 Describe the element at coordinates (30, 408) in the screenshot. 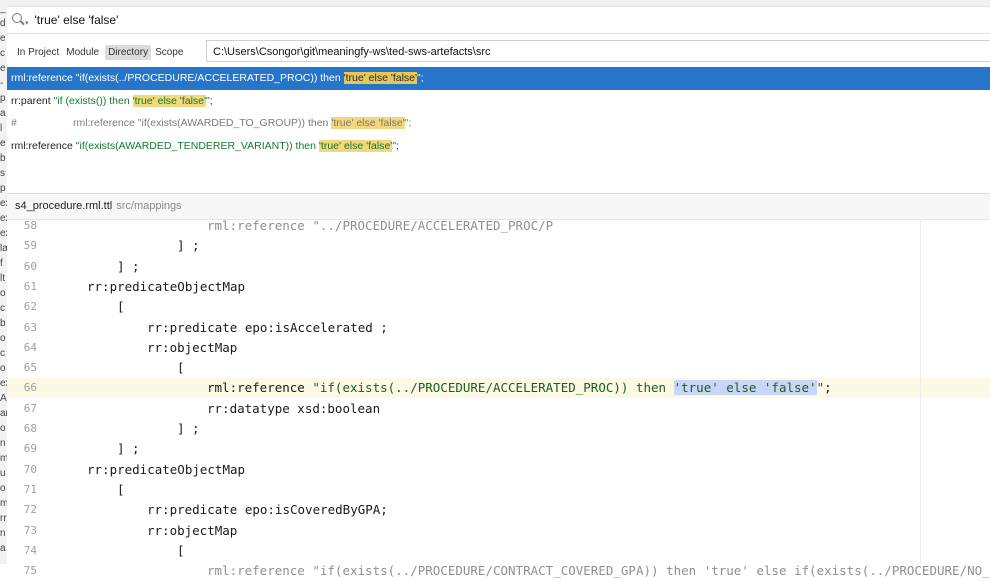

I see `line-number: 67` at that location.